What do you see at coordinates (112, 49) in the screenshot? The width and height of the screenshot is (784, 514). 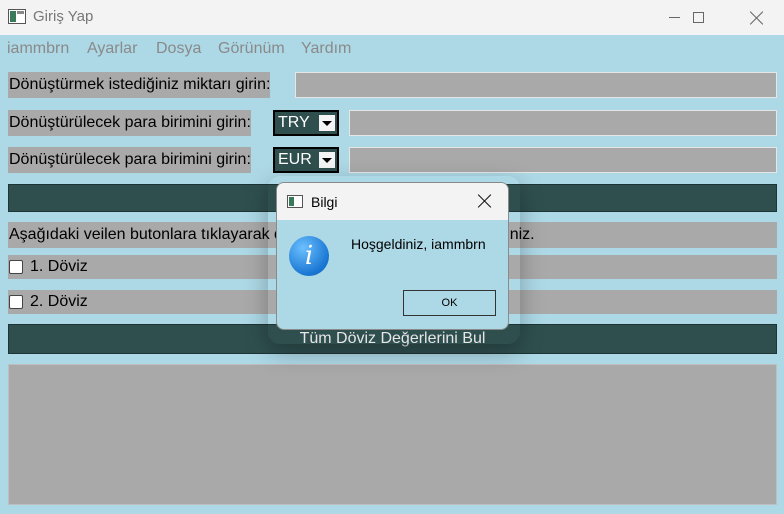 I see `menu-item-settings: Ayarlar` at bounding box center [112, 49].